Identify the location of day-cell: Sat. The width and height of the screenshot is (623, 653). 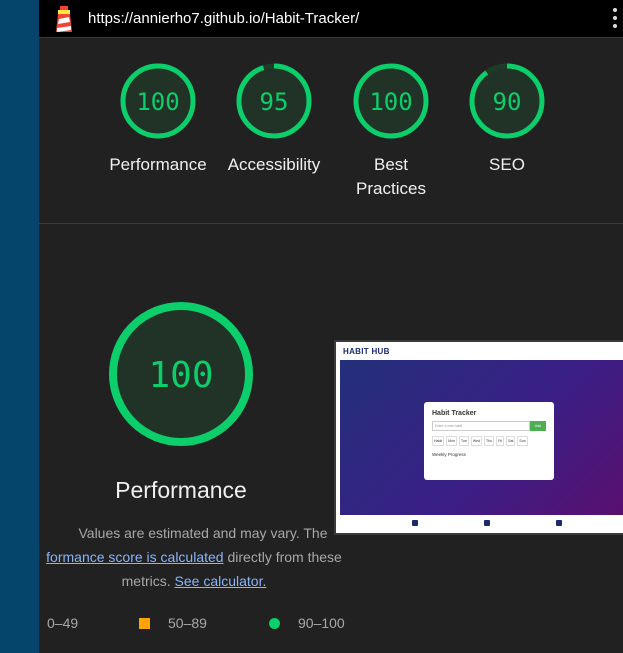
(511, 441).